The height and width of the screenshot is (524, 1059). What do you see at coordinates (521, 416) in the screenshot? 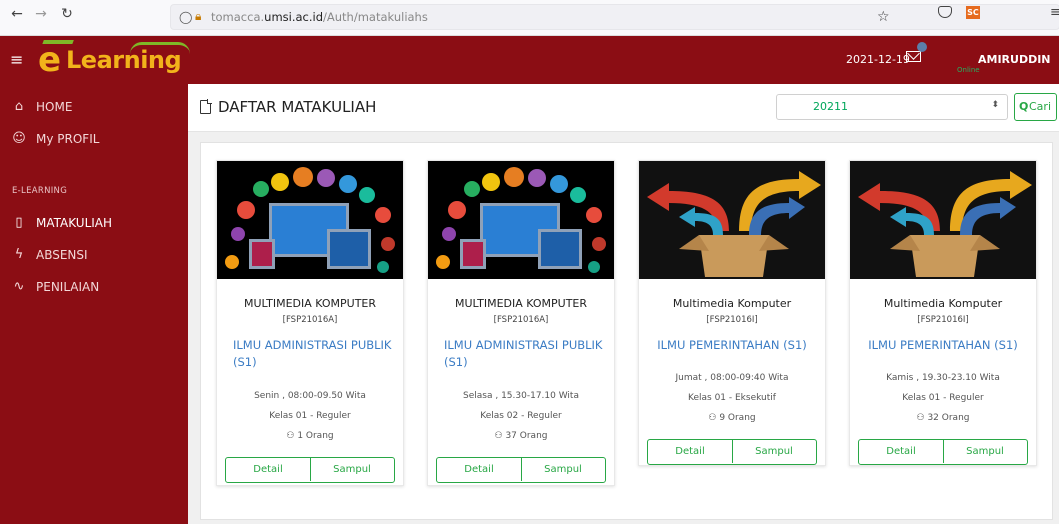
I see `course-class: Kelas 02 - Reguler` at bounding box center [521, 416].